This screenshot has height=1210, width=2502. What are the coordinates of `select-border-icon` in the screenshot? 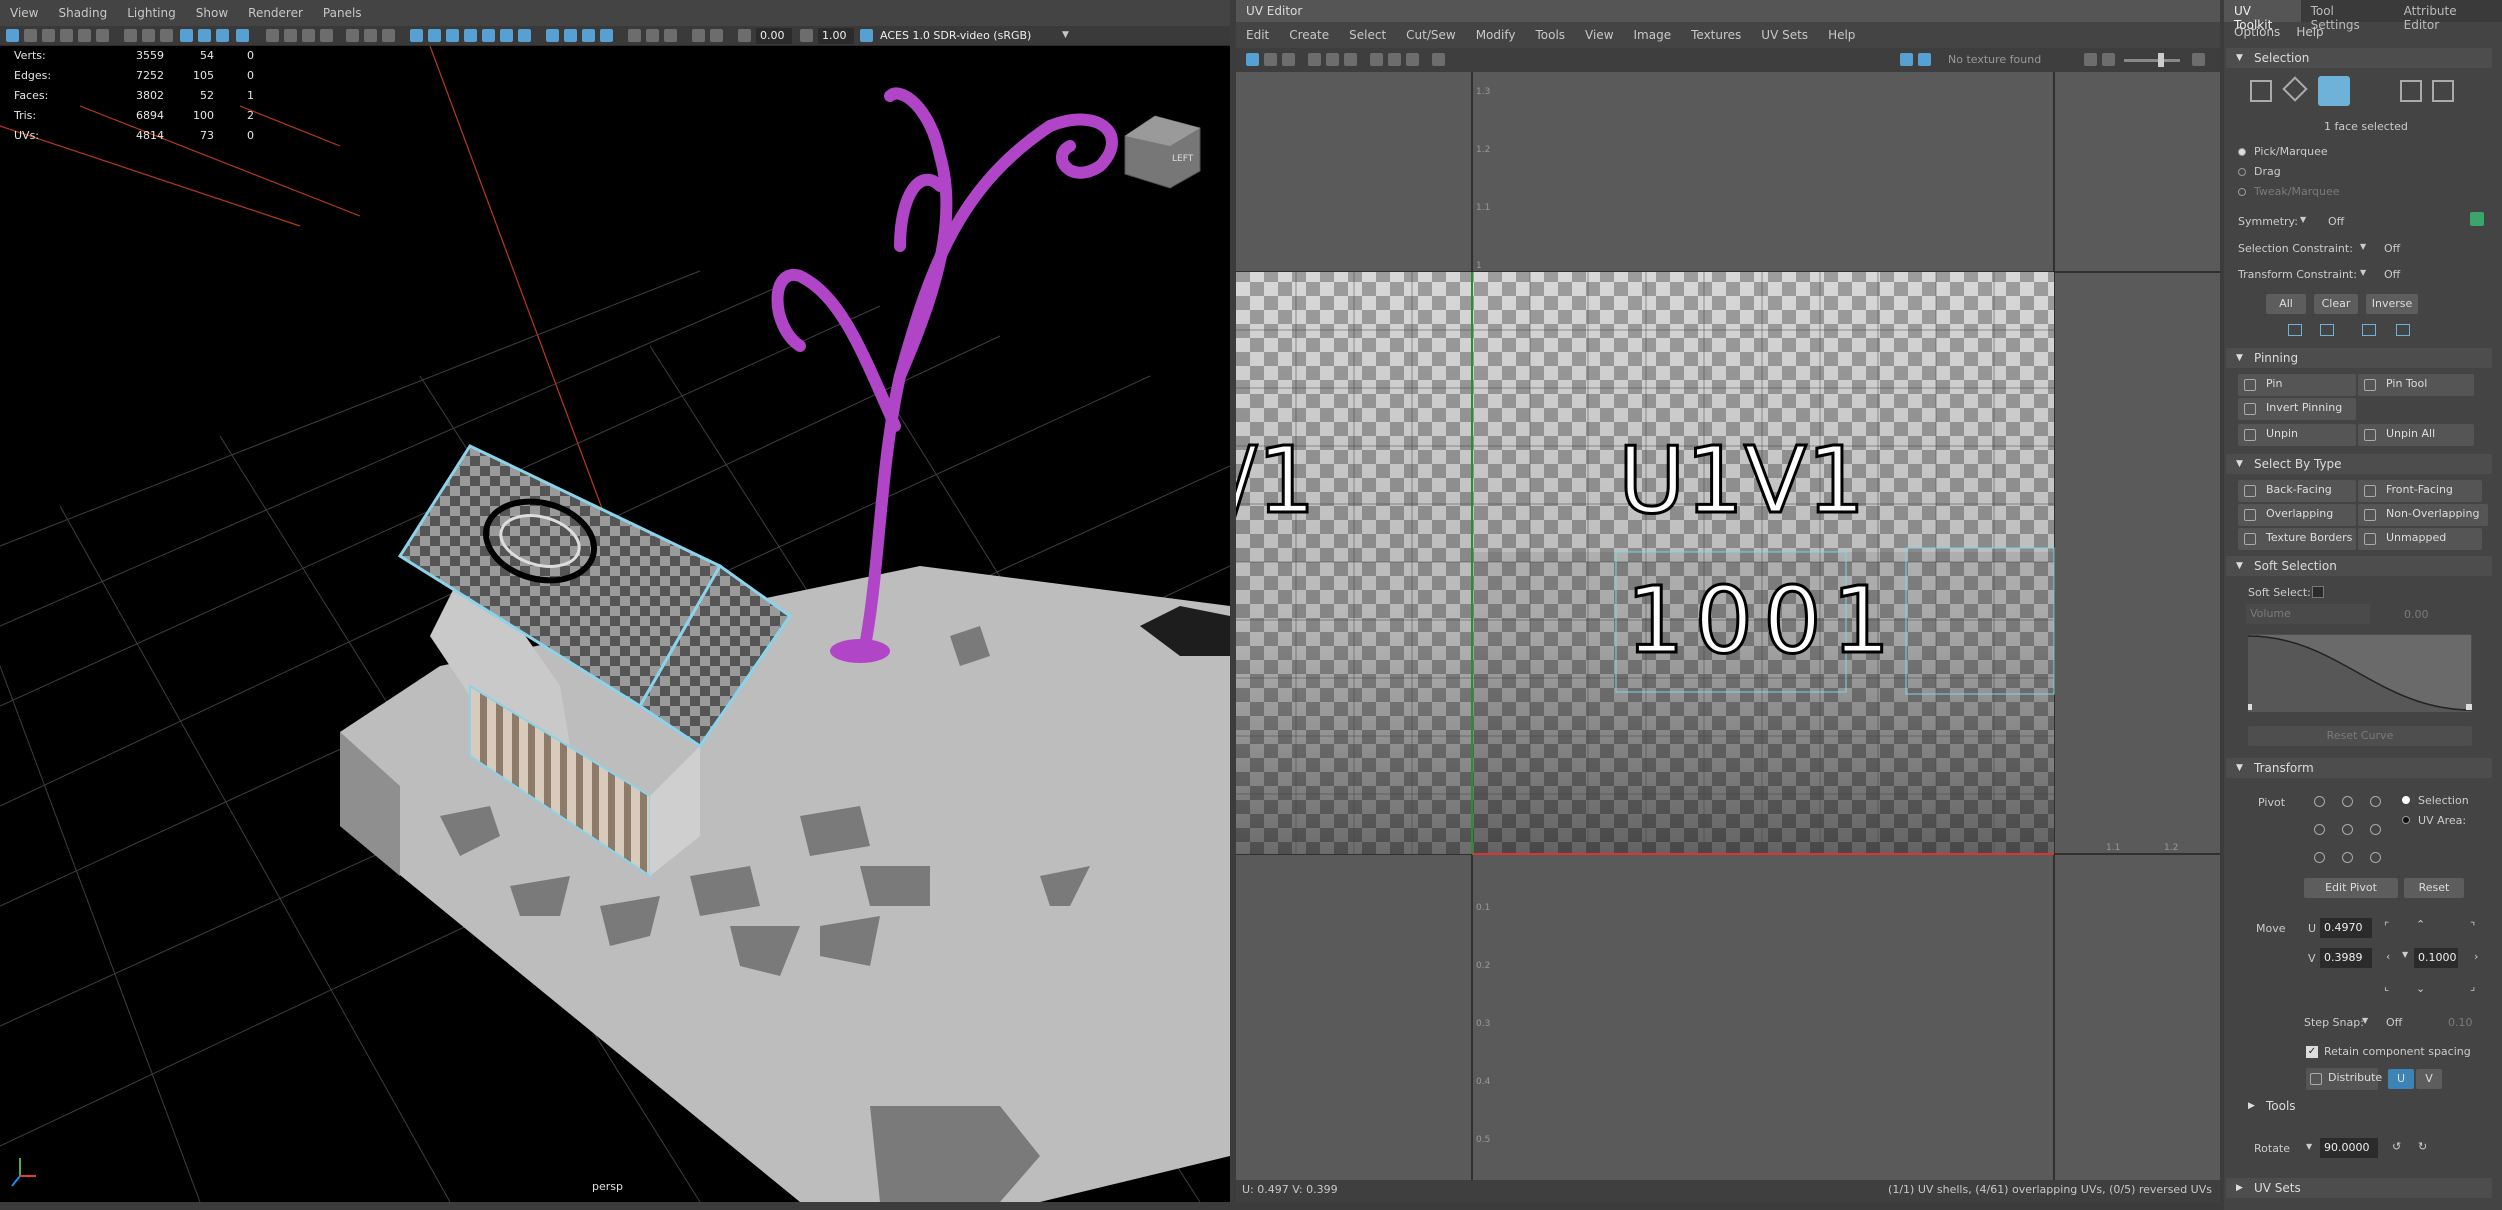 It's located at (2369, 330).